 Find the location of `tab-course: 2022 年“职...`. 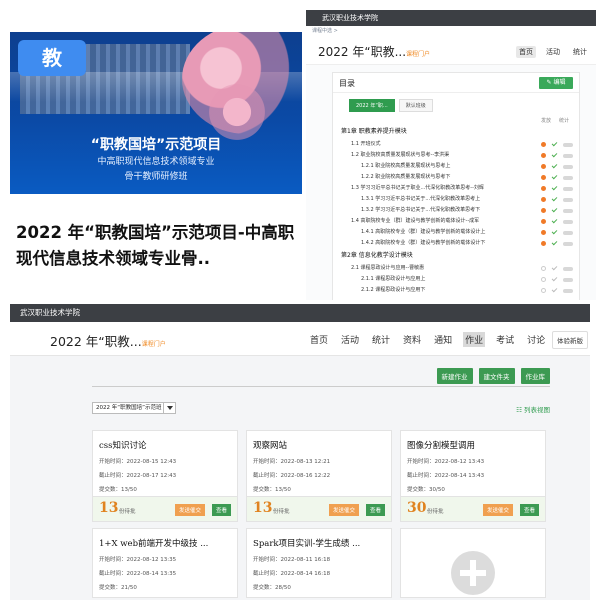

tab-course: 2022 年“职... is located at coordinates (372, 105).